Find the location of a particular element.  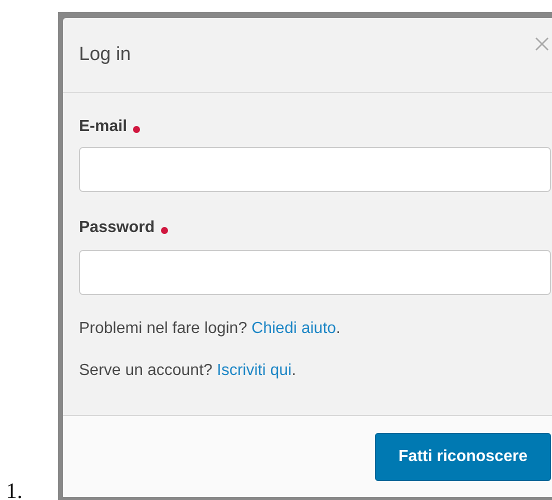

field-label: E-mail is located at coordinates (109, 127).